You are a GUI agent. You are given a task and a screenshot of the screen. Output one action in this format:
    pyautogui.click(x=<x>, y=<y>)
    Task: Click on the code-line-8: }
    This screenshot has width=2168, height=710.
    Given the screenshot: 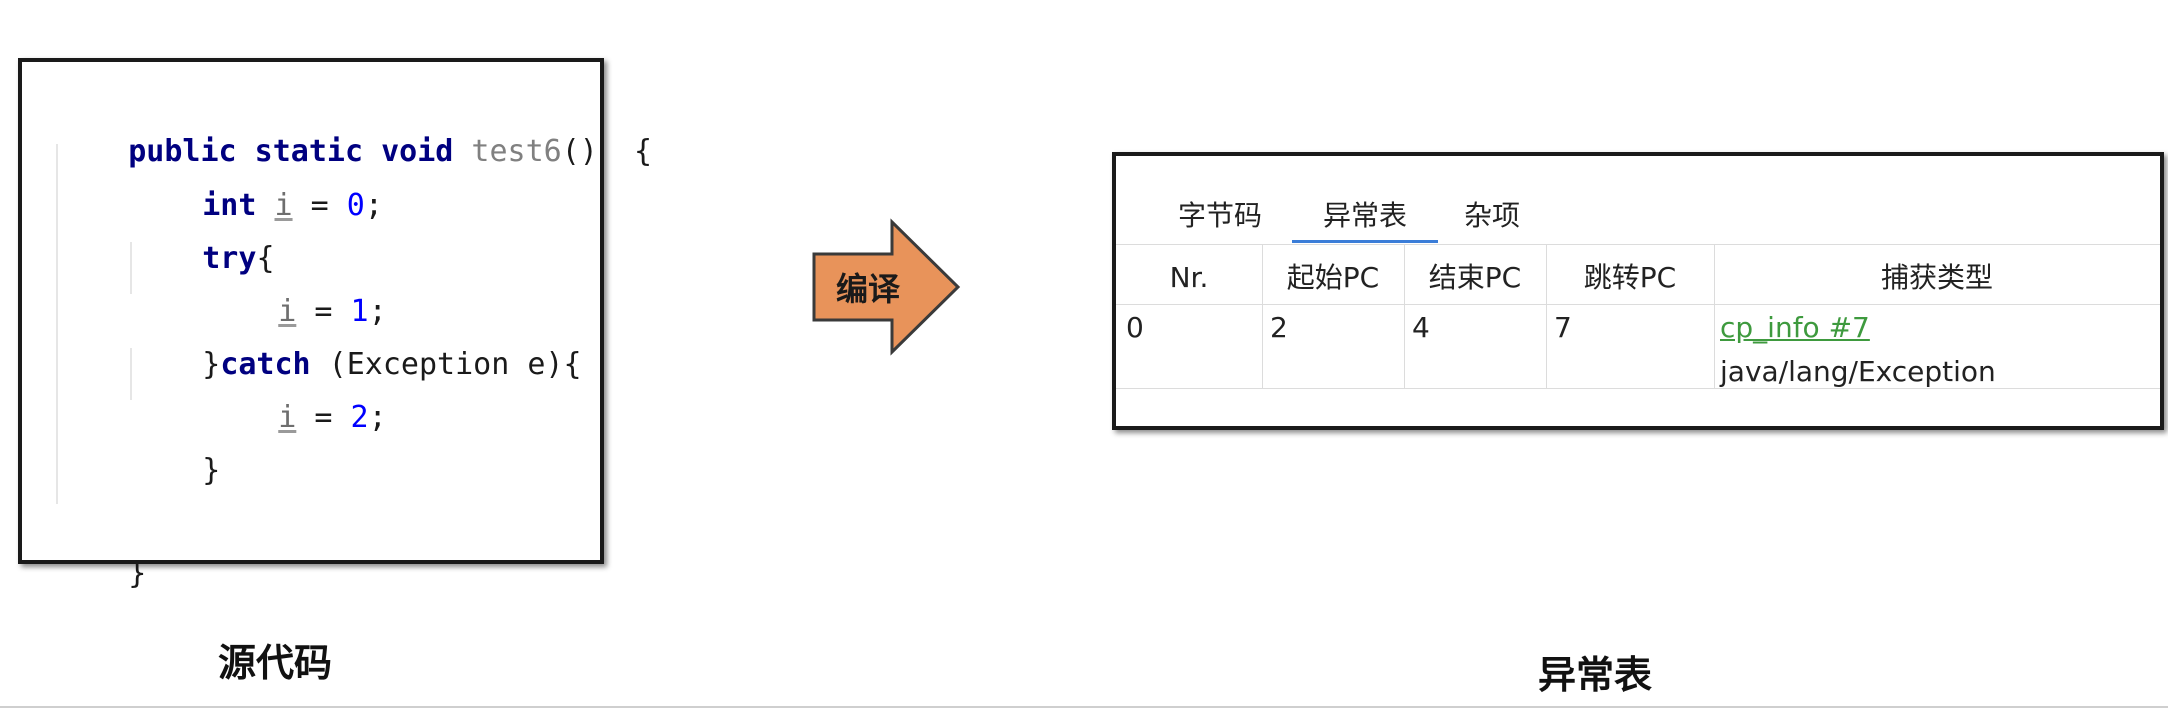 What is the action you would take?
    pyautogui.click(x=101, y=552)
    